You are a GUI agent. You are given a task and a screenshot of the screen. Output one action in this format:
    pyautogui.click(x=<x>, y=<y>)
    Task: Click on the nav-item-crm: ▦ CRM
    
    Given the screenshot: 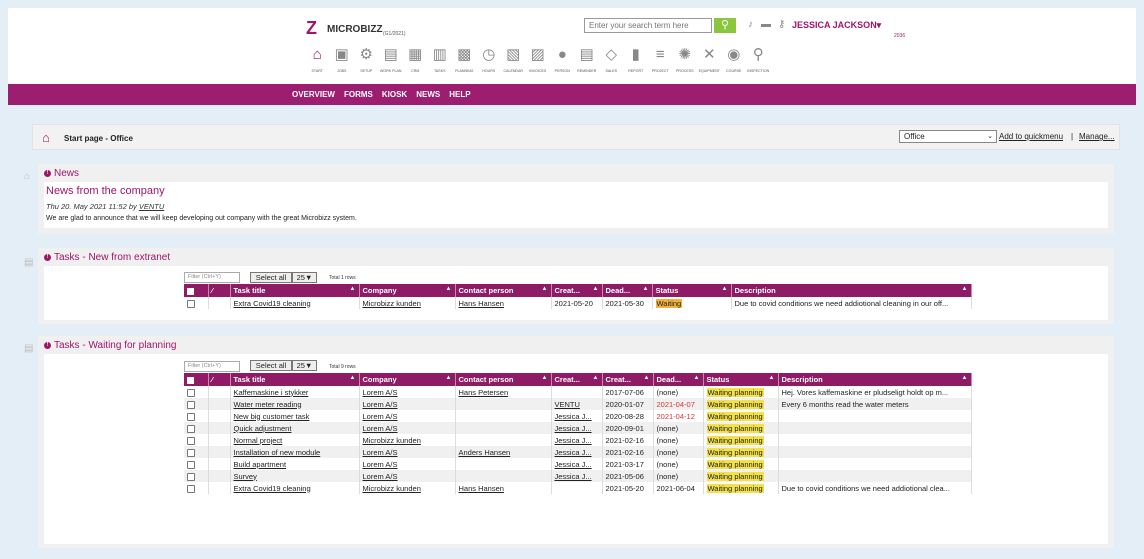 What is the action you would take?
    pyautogui.click(x=415, y=61)
    